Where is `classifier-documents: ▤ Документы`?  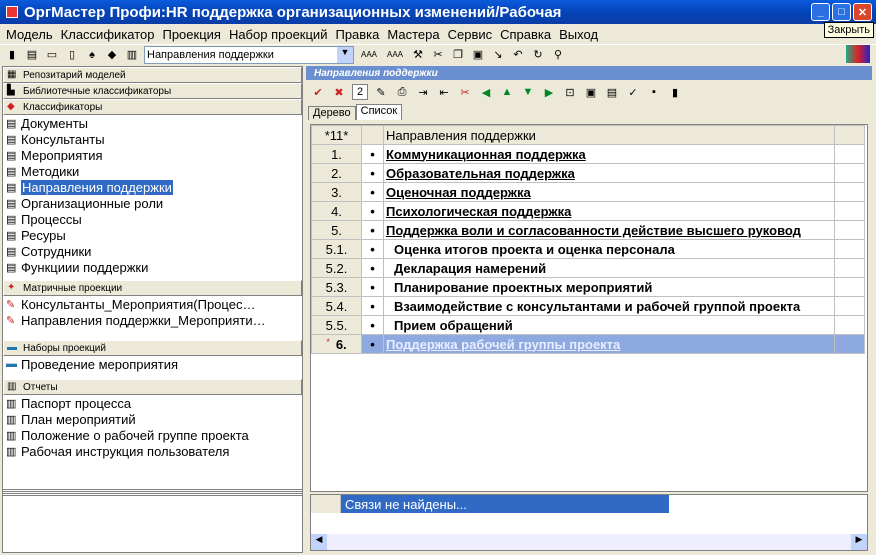 classifier-documents: ▤ Документы is located at coordinates (152, 123).